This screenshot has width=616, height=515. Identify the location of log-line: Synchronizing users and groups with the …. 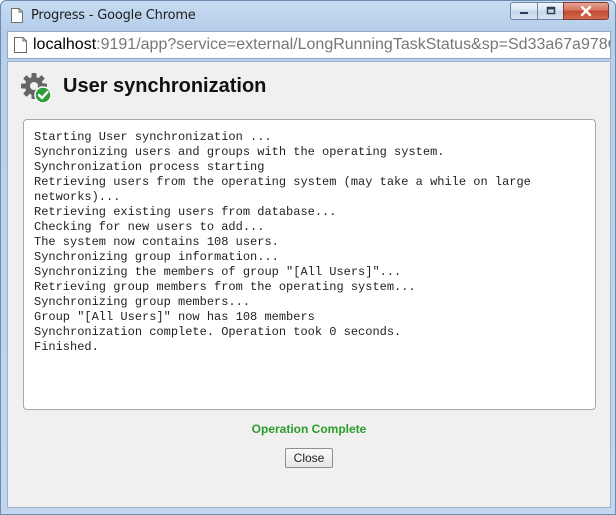
(239, 152).